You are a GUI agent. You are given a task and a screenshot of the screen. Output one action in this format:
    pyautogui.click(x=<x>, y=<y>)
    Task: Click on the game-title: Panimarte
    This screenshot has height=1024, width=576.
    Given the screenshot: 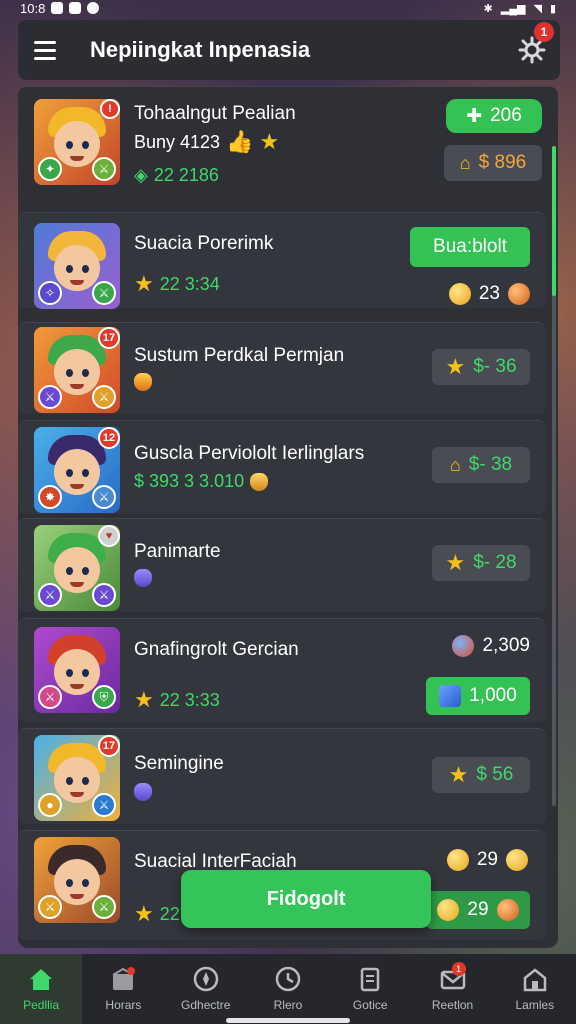 What is the action you would take?
    pyautogui.click(x=177, y=551)
    